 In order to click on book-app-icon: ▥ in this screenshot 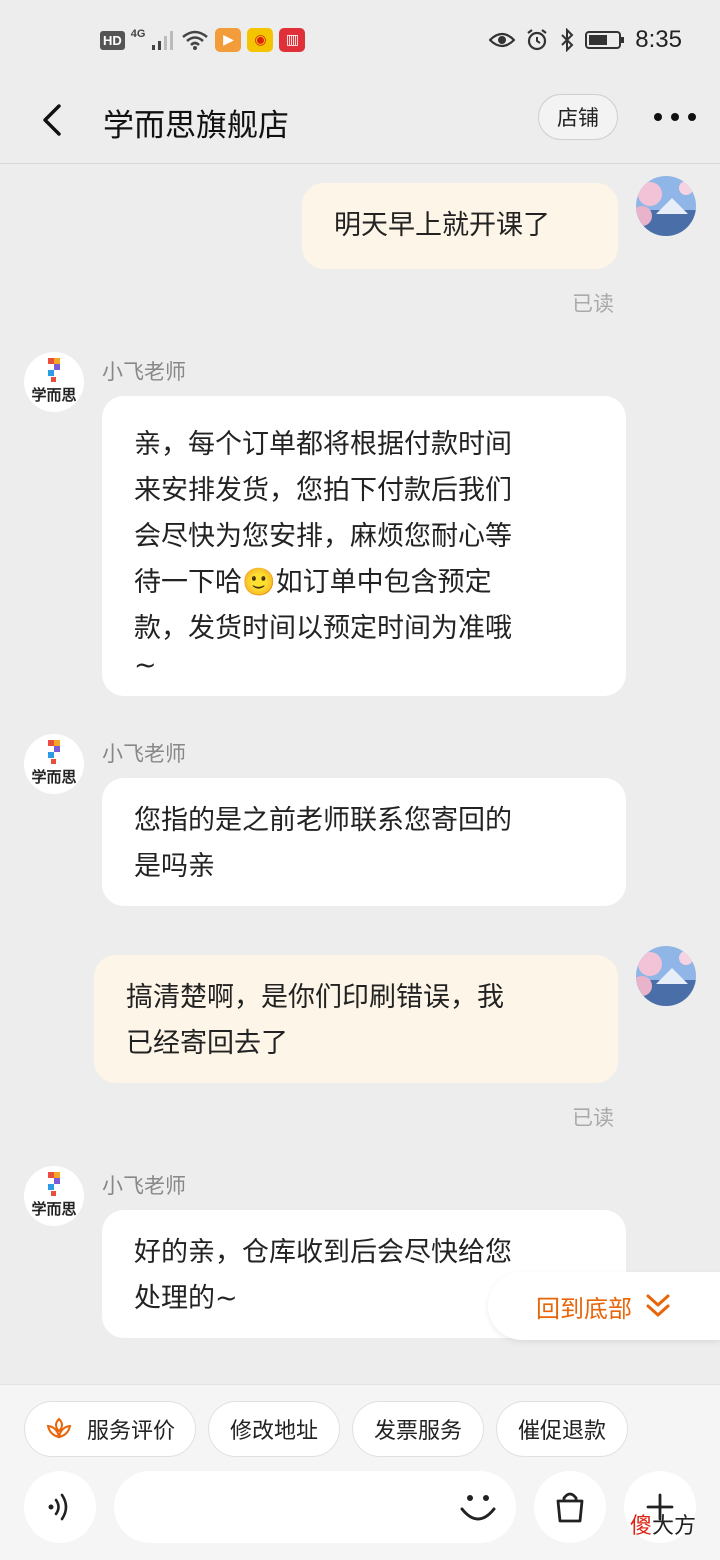, I will do `click(292, 40)`.